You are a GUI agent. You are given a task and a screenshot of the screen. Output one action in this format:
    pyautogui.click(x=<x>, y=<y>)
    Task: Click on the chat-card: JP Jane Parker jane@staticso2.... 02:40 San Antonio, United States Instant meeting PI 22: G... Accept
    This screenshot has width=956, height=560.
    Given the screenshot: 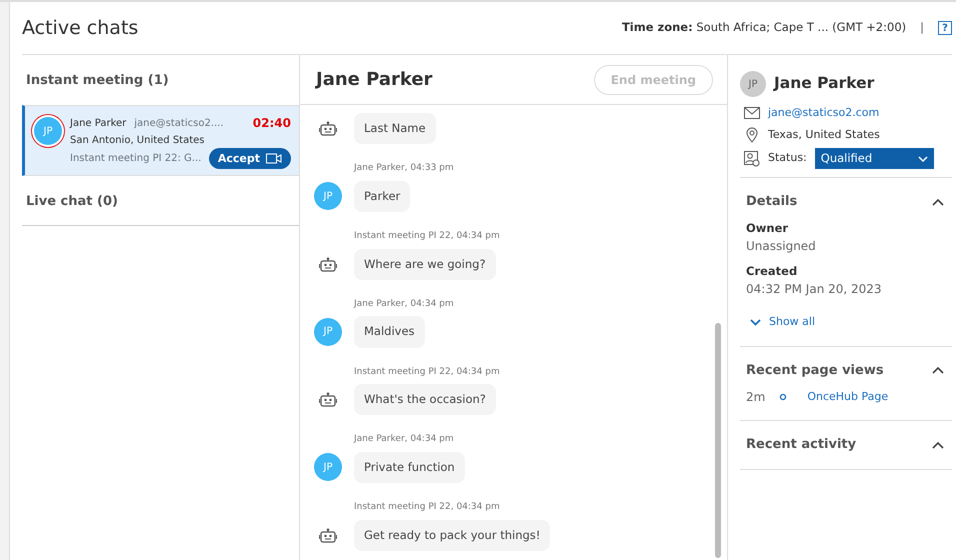 What is the action you would take?
    pyautogui.click(x=160, y=140)
    